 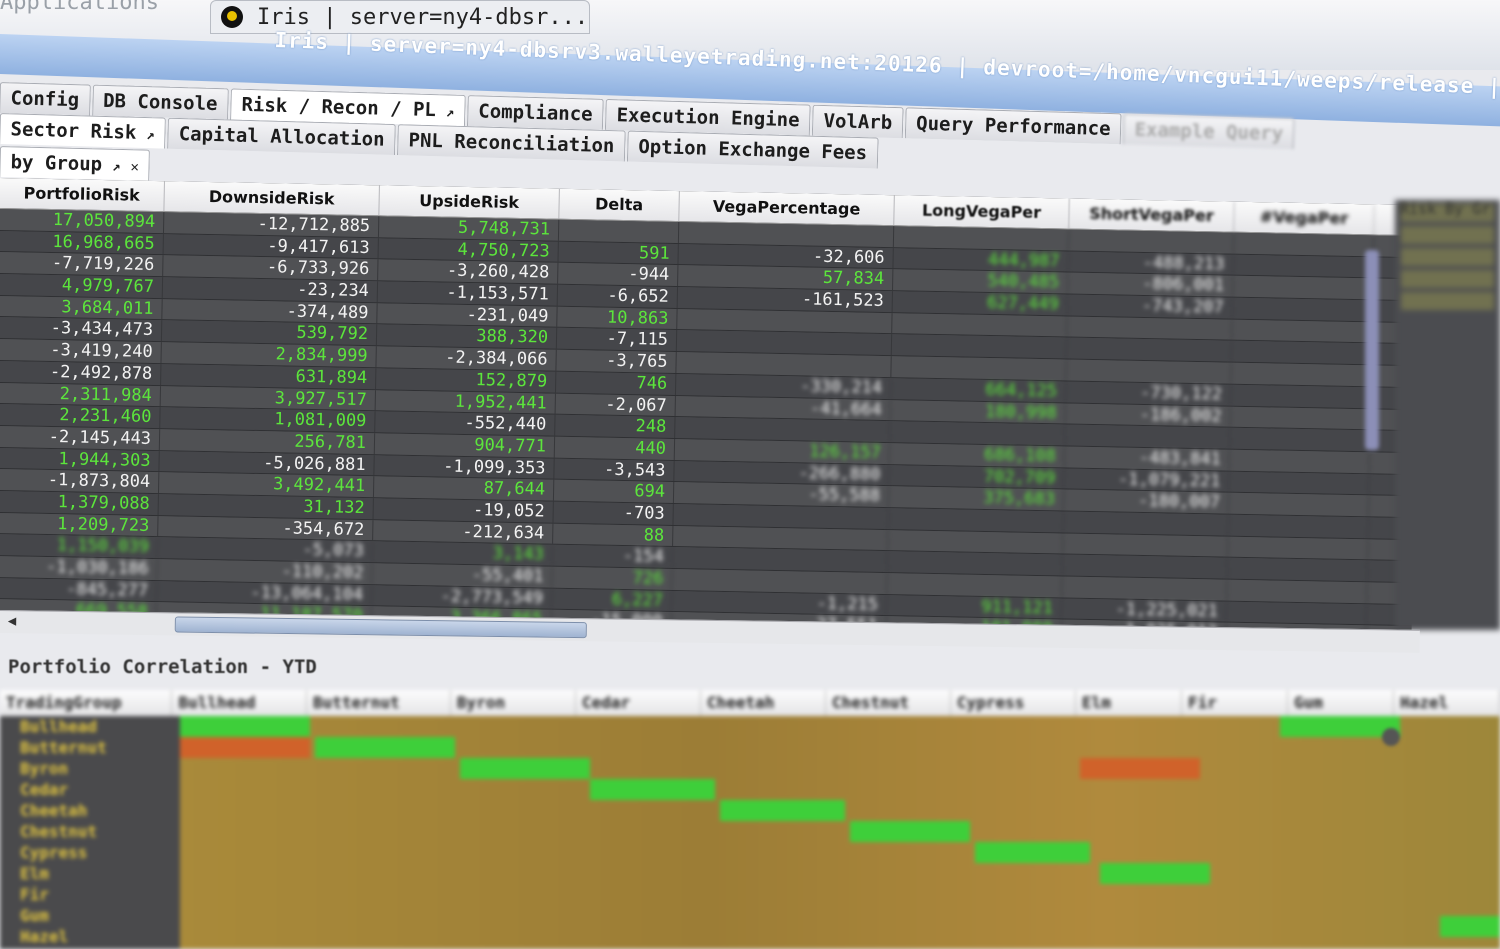 I want to click on col-header-bullhead: Bullhead, so click(x=239, y=703).